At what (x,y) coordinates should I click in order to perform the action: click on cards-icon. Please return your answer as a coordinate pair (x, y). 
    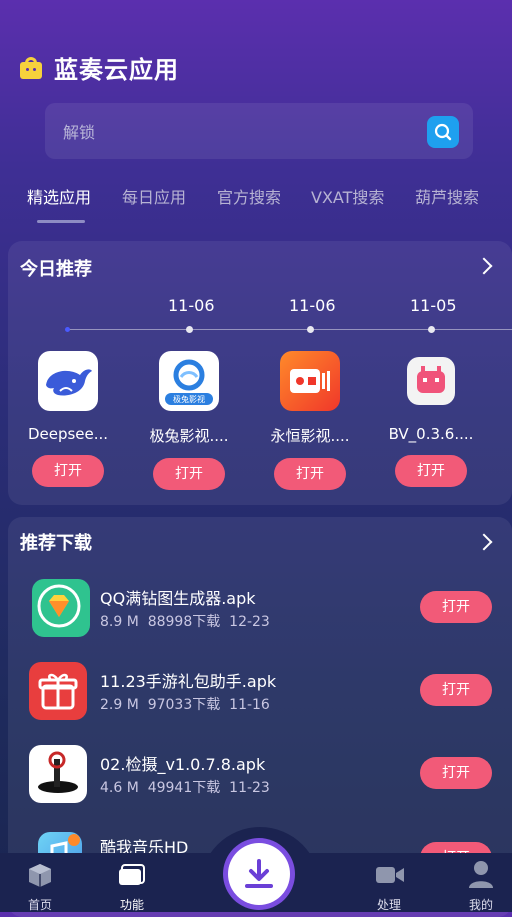
    Looking at the image, I should click on (132, 874).